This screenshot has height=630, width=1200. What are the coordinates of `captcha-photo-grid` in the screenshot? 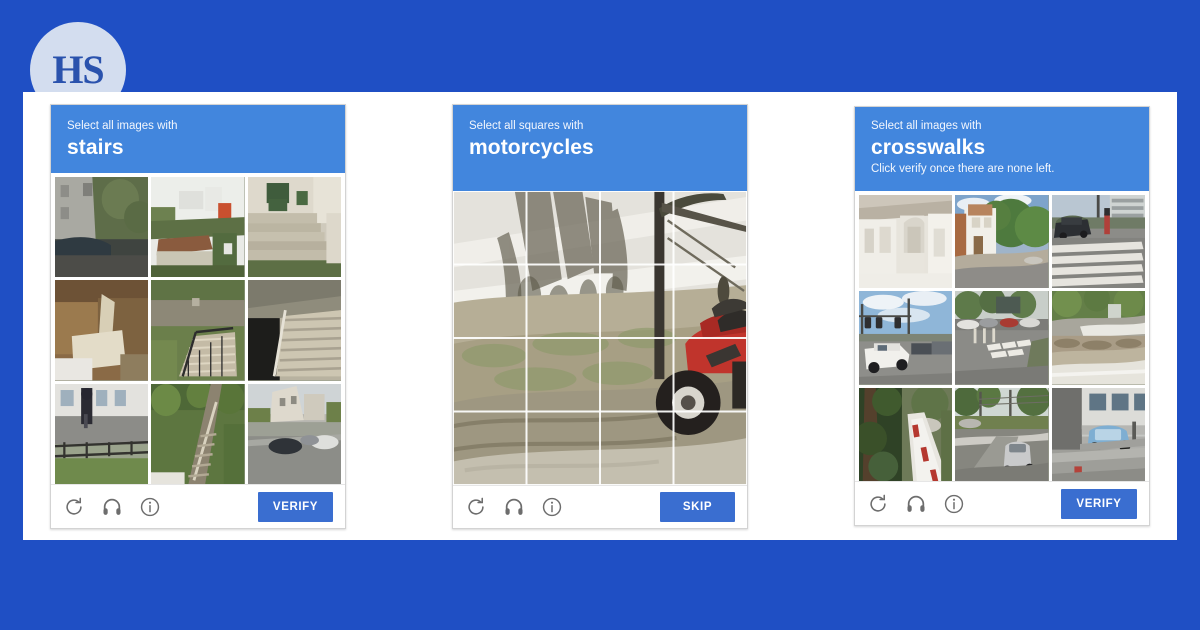 It's located at (600, 338).